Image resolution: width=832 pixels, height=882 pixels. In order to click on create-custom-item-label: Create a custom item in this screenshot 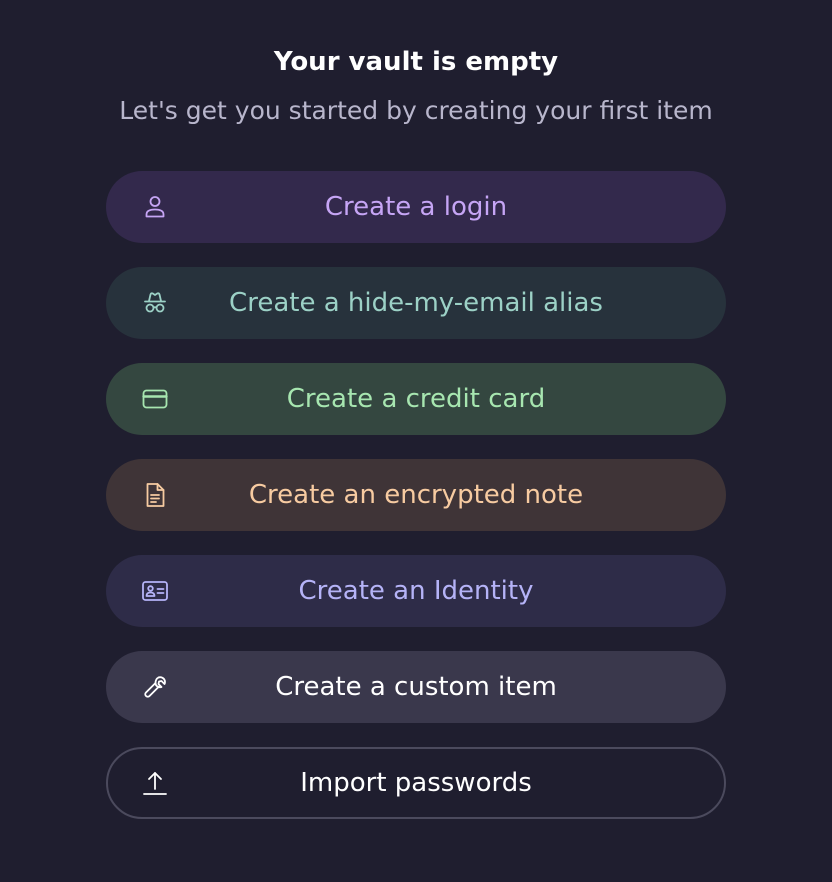, I will do `click(416, 687)`.